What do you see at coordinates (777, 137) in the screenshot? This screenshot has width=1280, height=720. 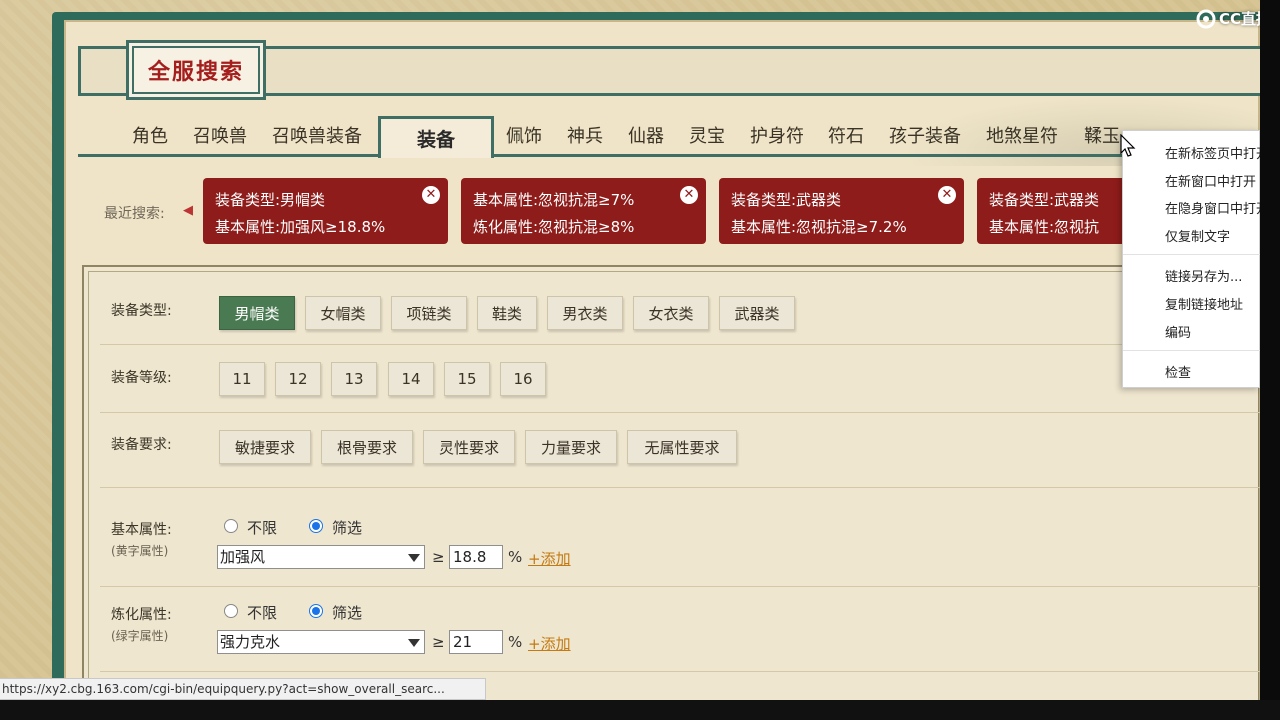 I see `tab-amulet: 护身符` at bounding box center [777, 137].